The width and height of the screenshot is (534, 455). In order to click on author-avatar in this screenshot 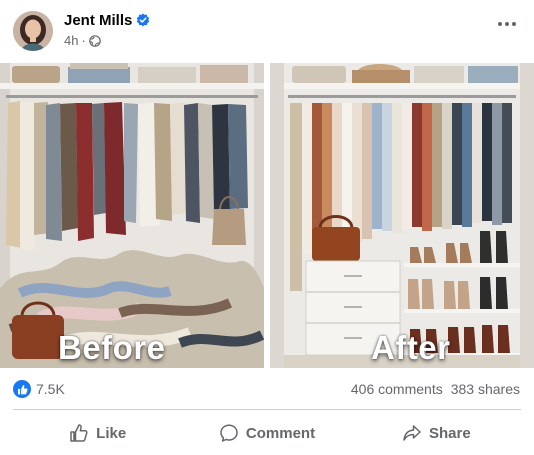, I will do `click(33, 31)`.